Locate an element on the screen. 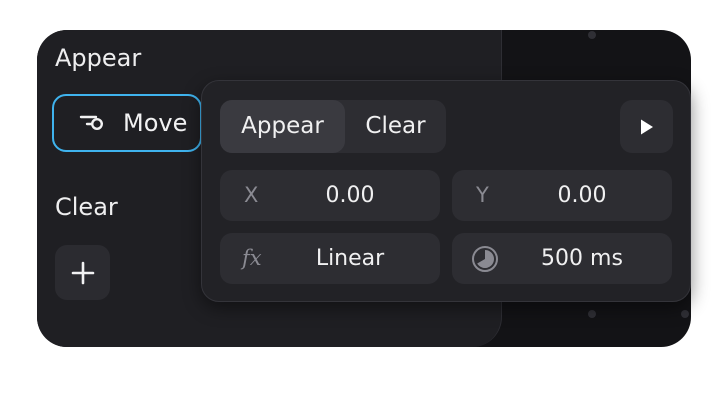  easing-field: fx Linear is located at coordinates (330, 258).